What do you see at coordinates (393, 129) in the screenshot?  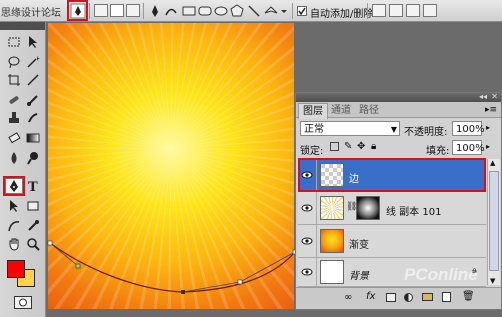 I see `chevron-down-icon: ▼` at bounding box center [393, 129].